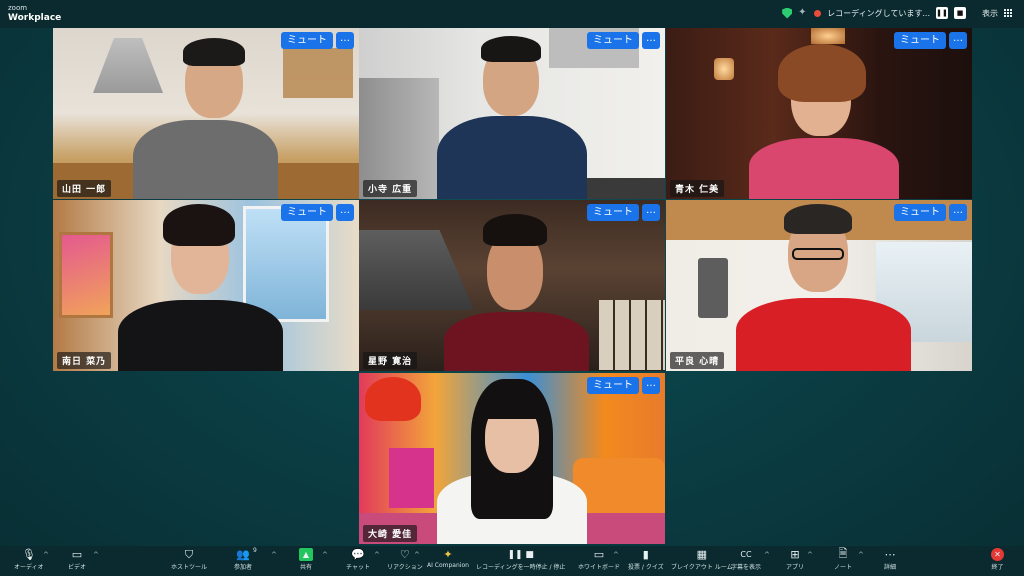 The width and height of the screenshot is (1024, 576). I want to click on share-options-chevron-icon: ^, so click(325, 555).